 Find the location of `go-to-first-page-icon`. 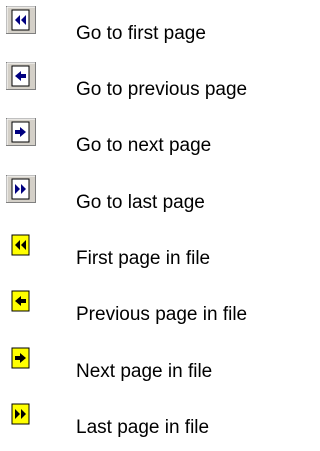

go-to-first-page-icon is located at coordinates (21, 20).